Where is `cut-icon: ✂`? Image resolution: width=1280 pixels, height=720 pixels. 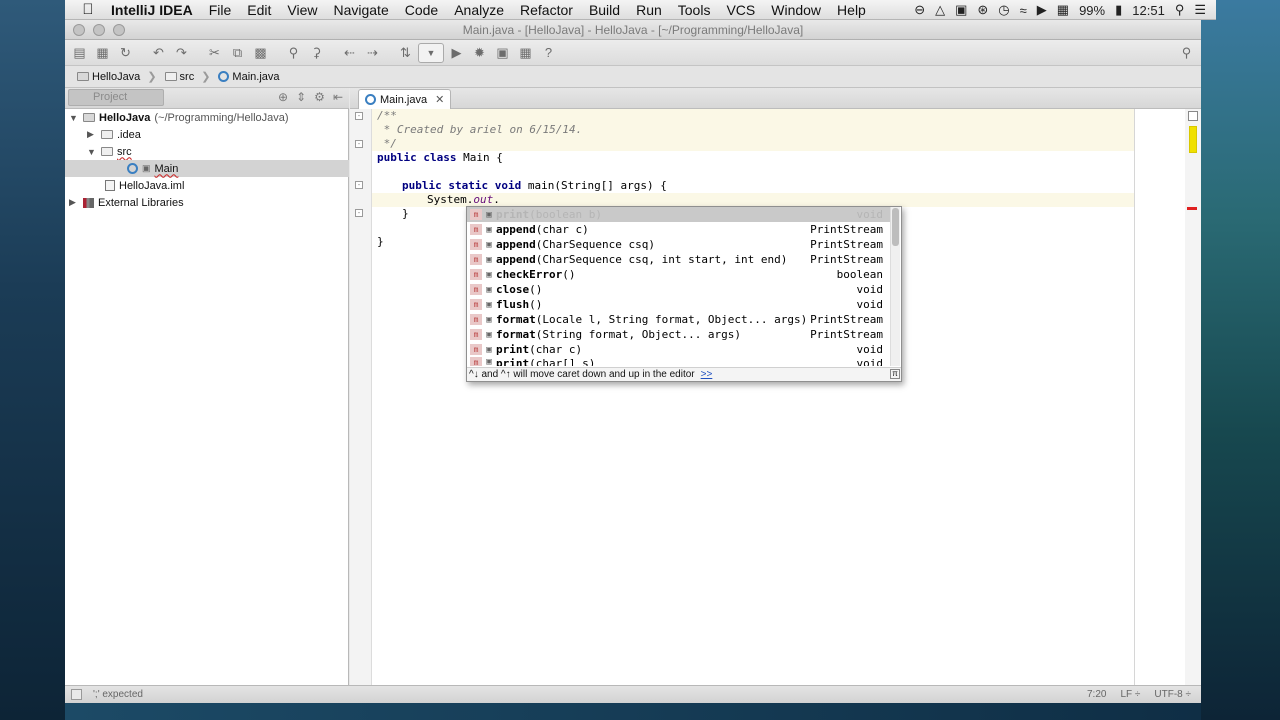 cut-icon: ✂ is located at coordinates (214, 53).